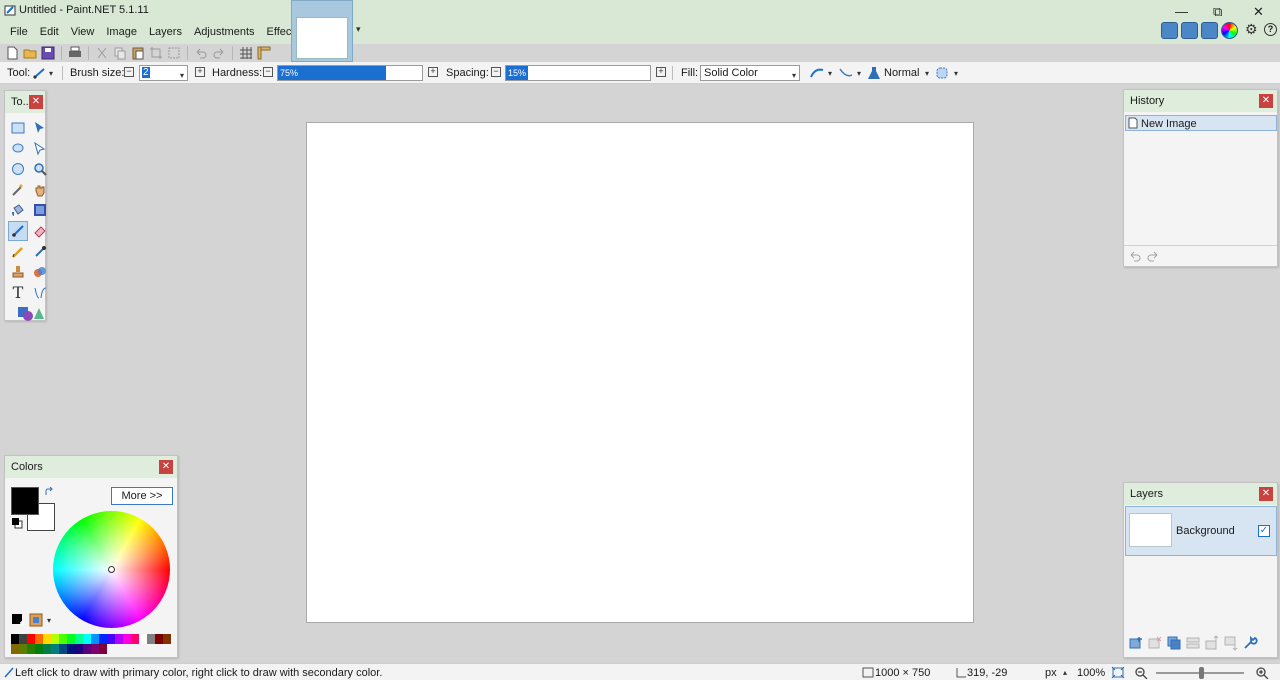 This screenshot has width=1280, height=680. Describe the element at coordinates (830, 73) in the screenshot. I see `antialiasing-dropdown-icon: ▾` at that location.